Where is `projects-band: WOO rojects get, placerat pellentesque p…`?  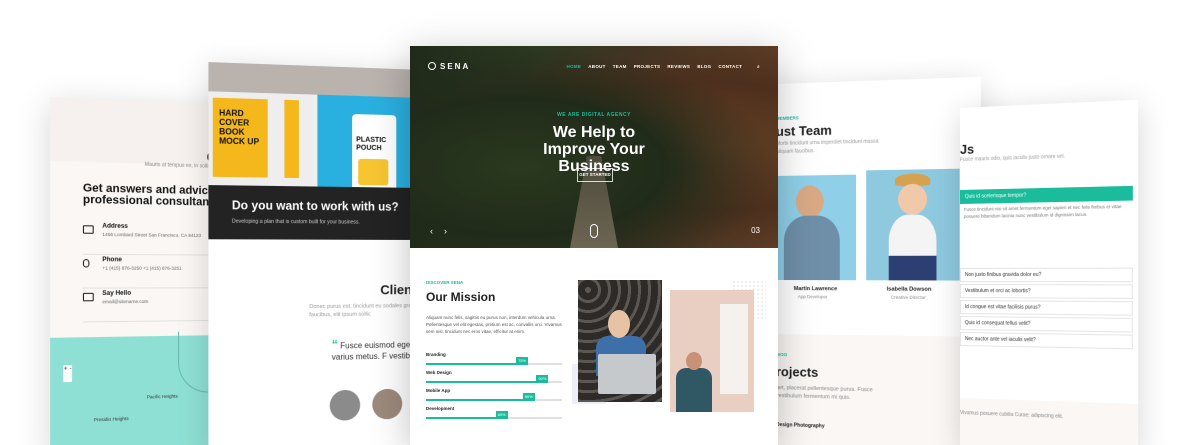
projects-band: WOO rojects get, placerat pellentesque p… is located at coordinates (878, 389).